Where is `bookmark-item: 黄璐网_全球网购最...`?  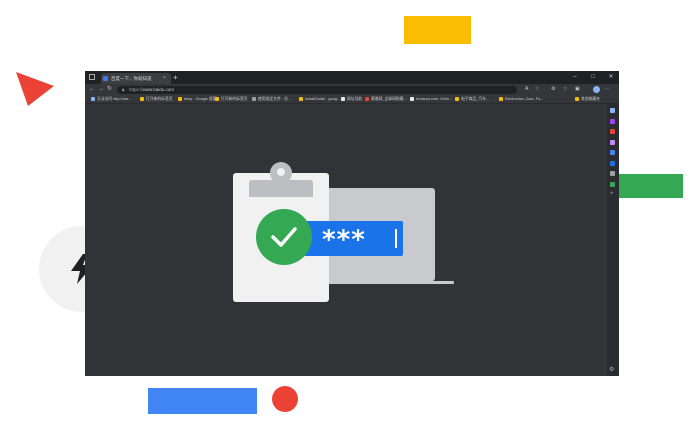 bookmark-item: 黄璐网_全球网购最... is located at coordinates (386, 99).